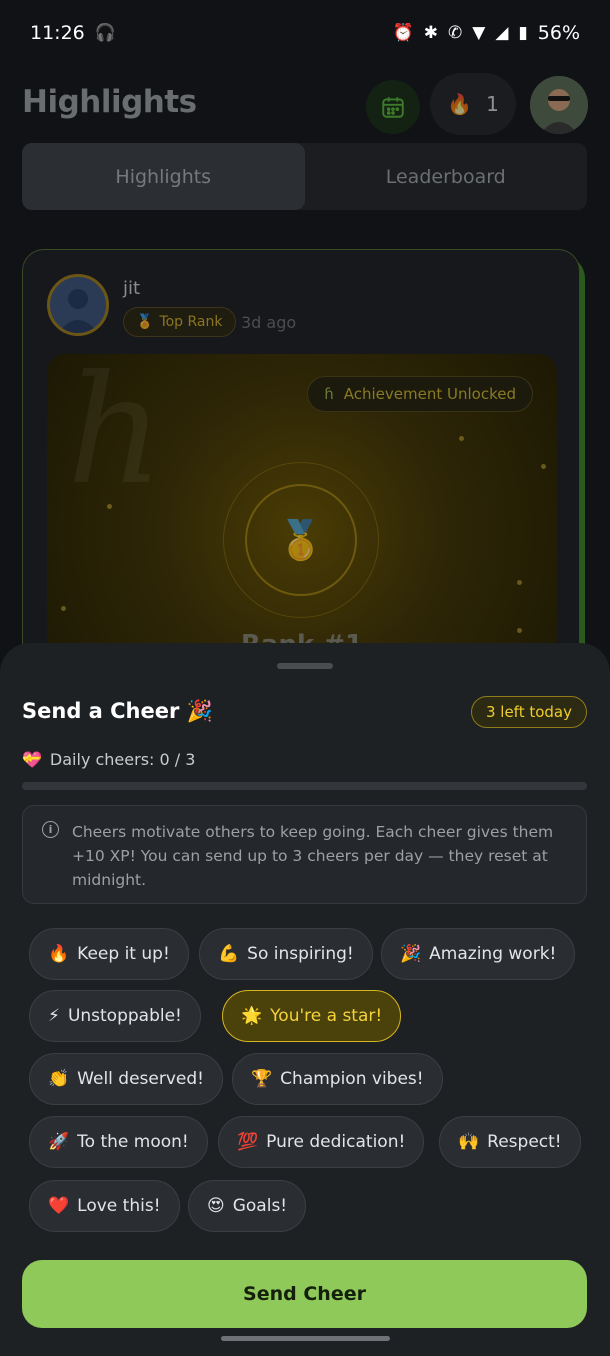 This screenshot has width=610, height=1356. What do you see at coordinates (326, 1016) in the screenshot?
I see `chip-label: You're a star!` at bounding box center [326, 1016].